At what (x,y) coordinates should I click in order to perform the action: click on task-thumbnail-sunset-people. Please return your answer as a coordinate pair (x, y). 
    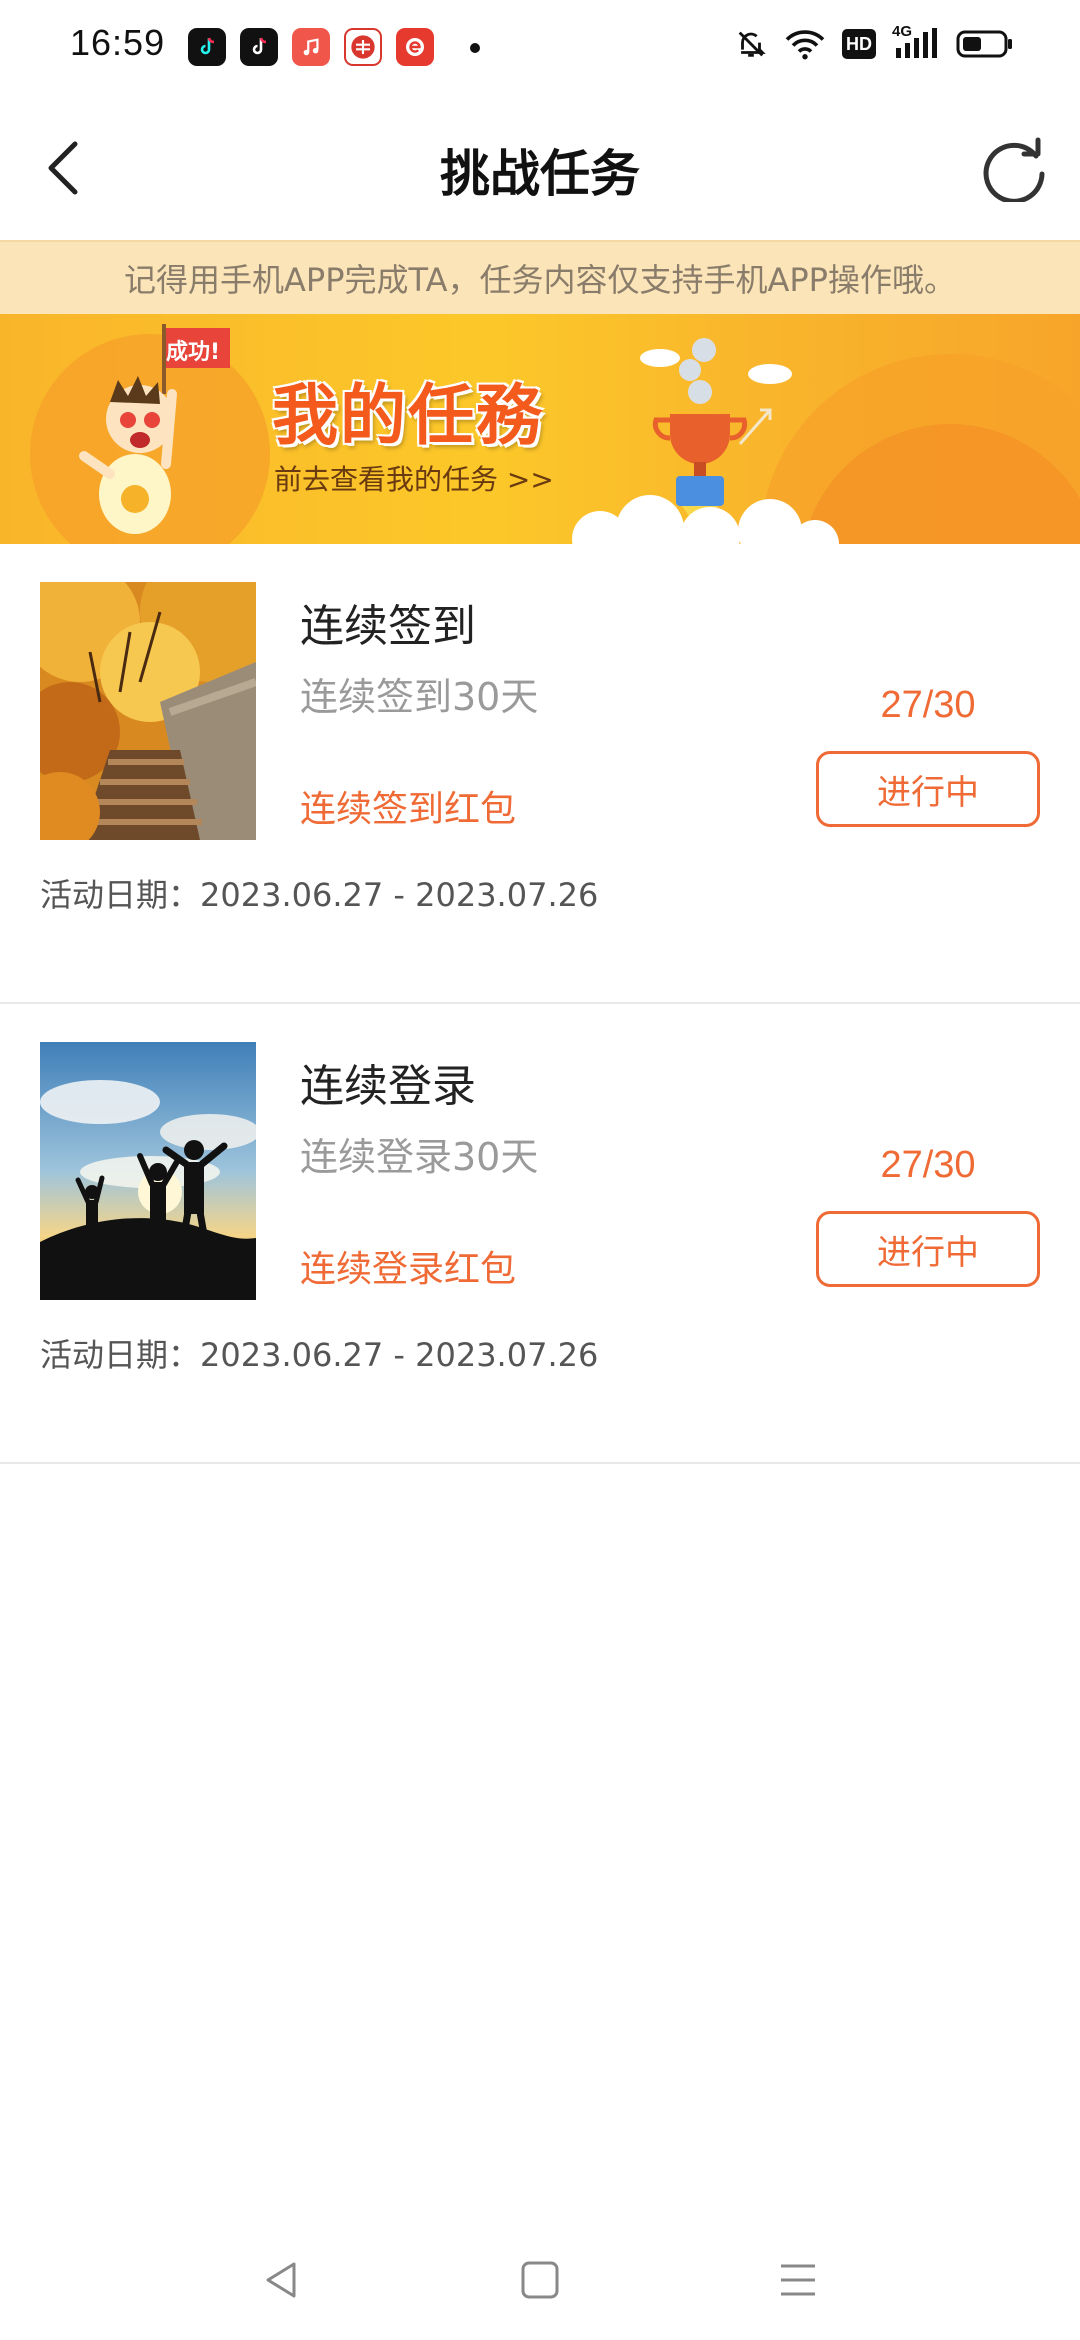
    Looking at the image, I should click on (148, 1171).